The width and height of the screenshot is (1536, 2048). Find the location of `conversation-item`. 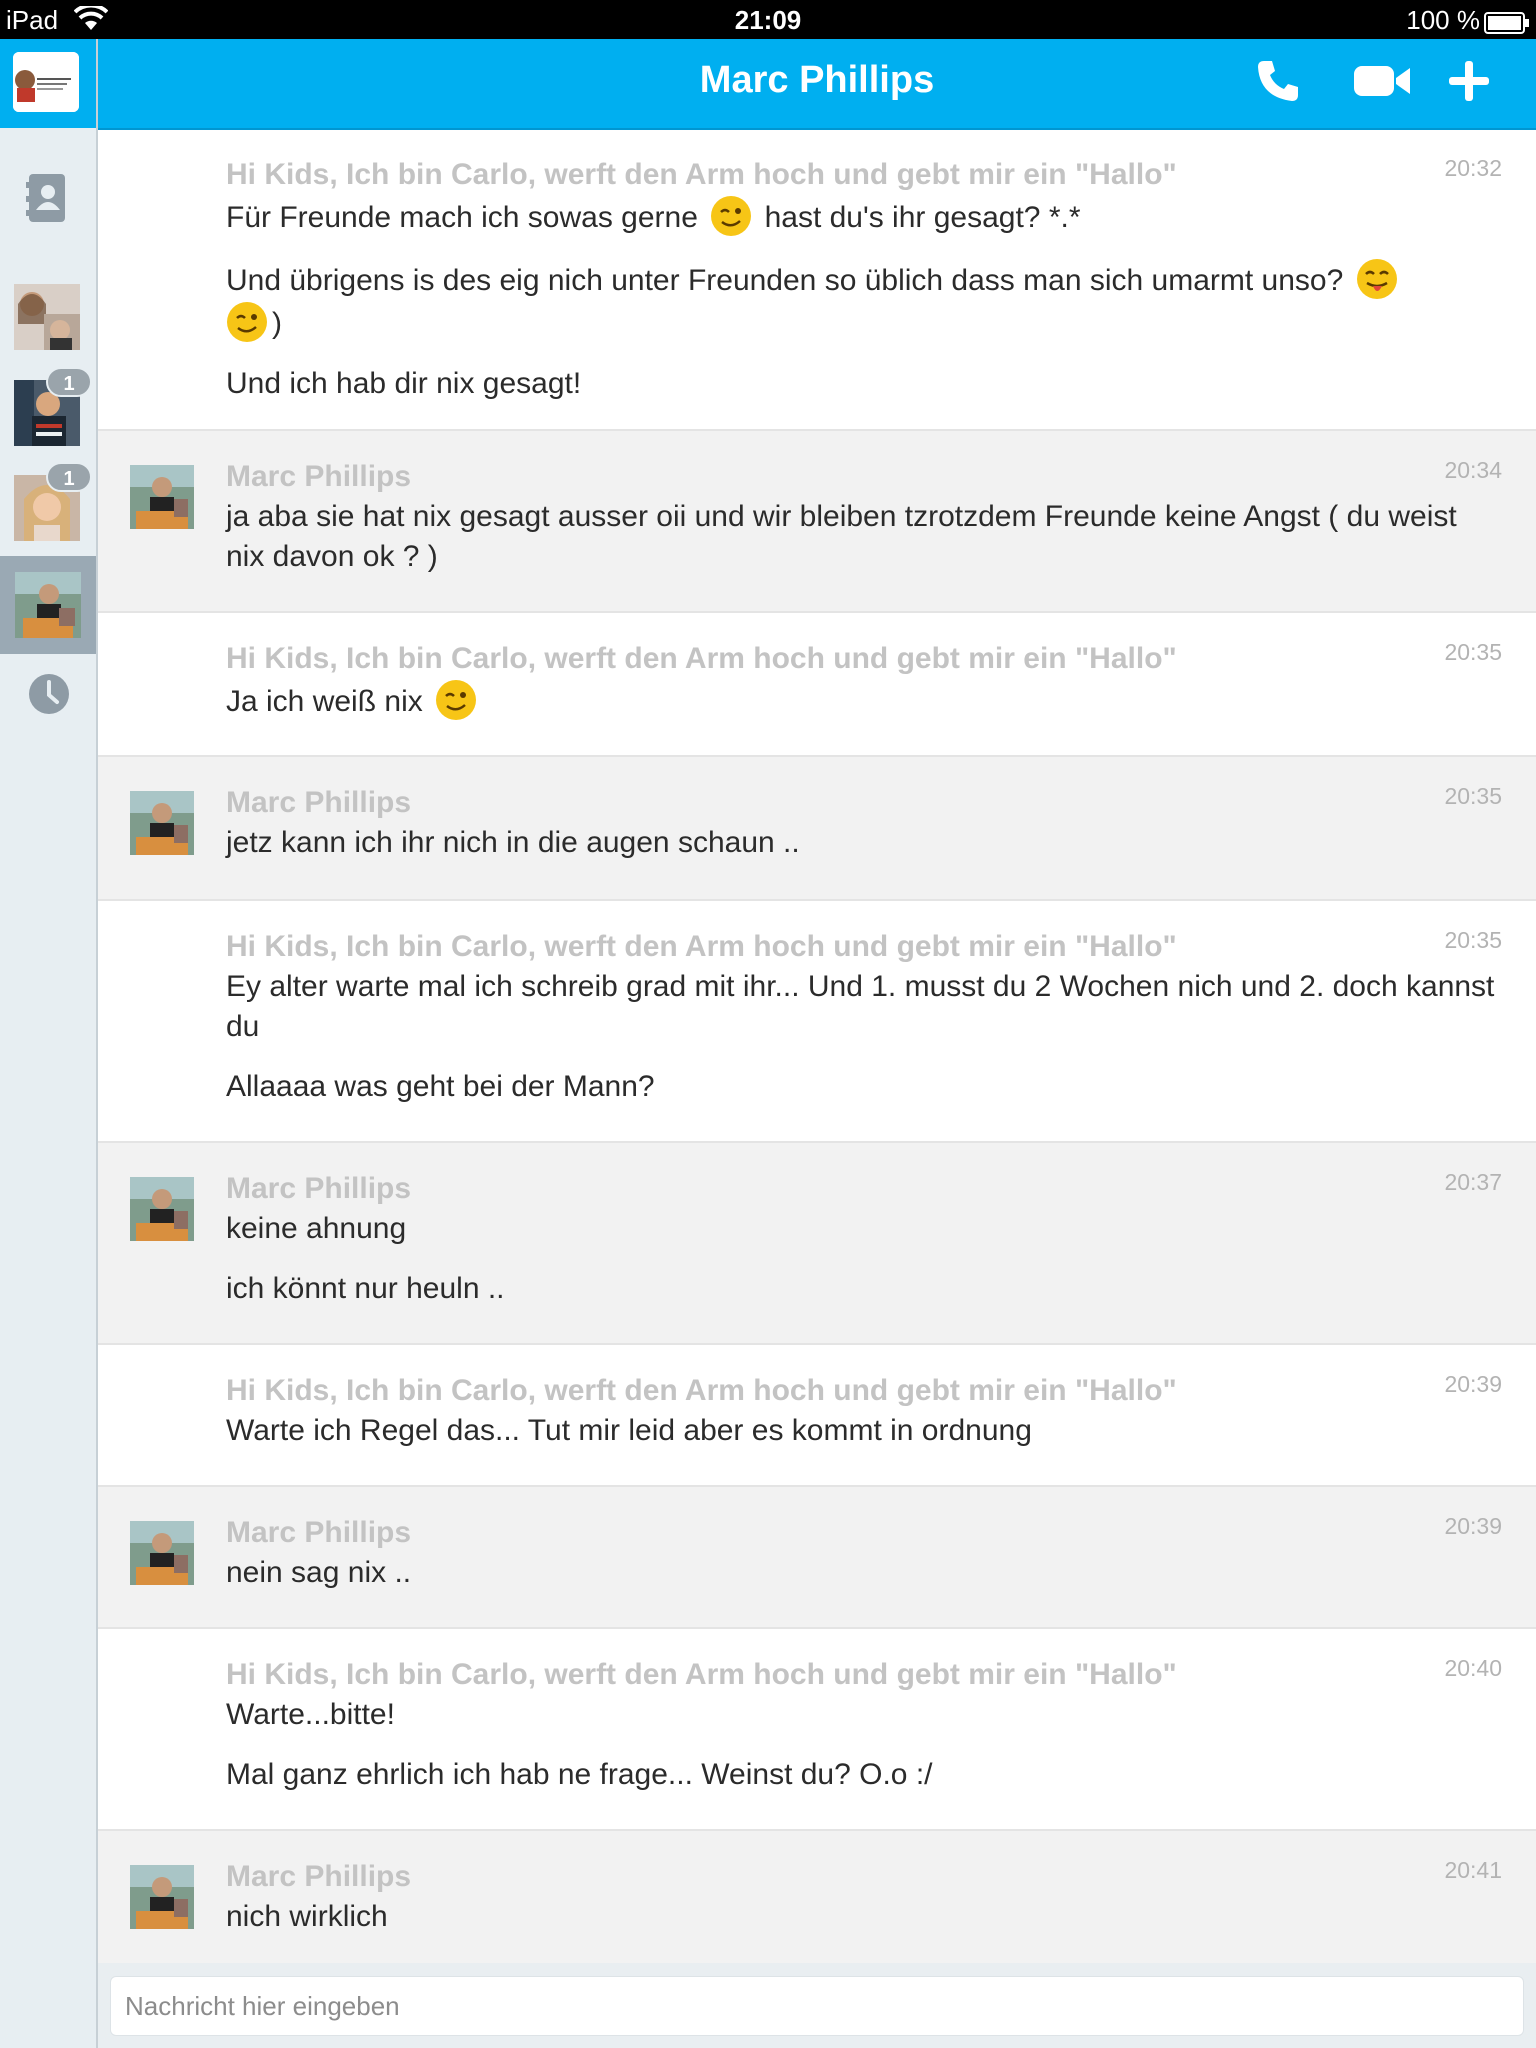

conversation-item is located at coordinates (47, 317).